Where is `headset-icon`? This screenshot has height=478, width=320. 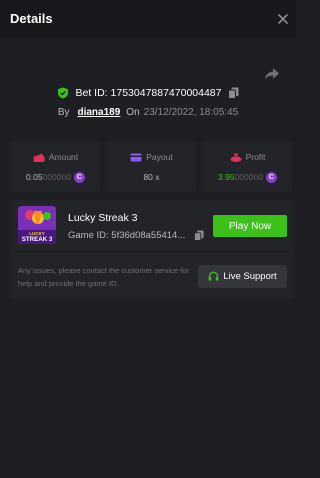
headset-icon is located at coordinates (213, 276).